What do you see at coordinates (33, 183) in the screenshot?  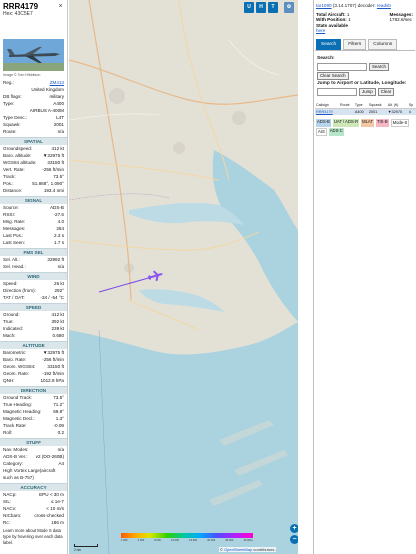 I see `detail-row: Pos.: 51.868°, 1.090°` at bounding box center [33, 183].